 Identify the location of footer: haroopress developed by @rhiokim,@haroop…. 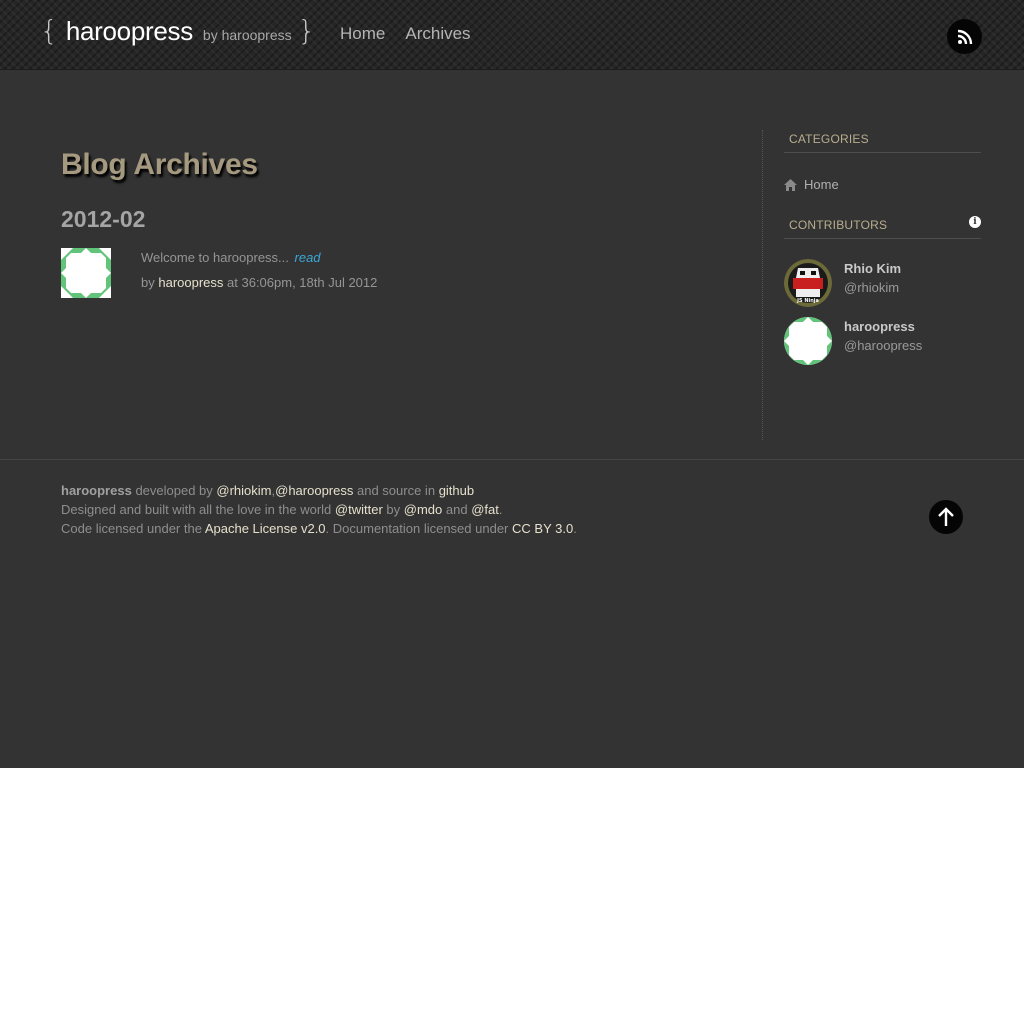
(471, 509).